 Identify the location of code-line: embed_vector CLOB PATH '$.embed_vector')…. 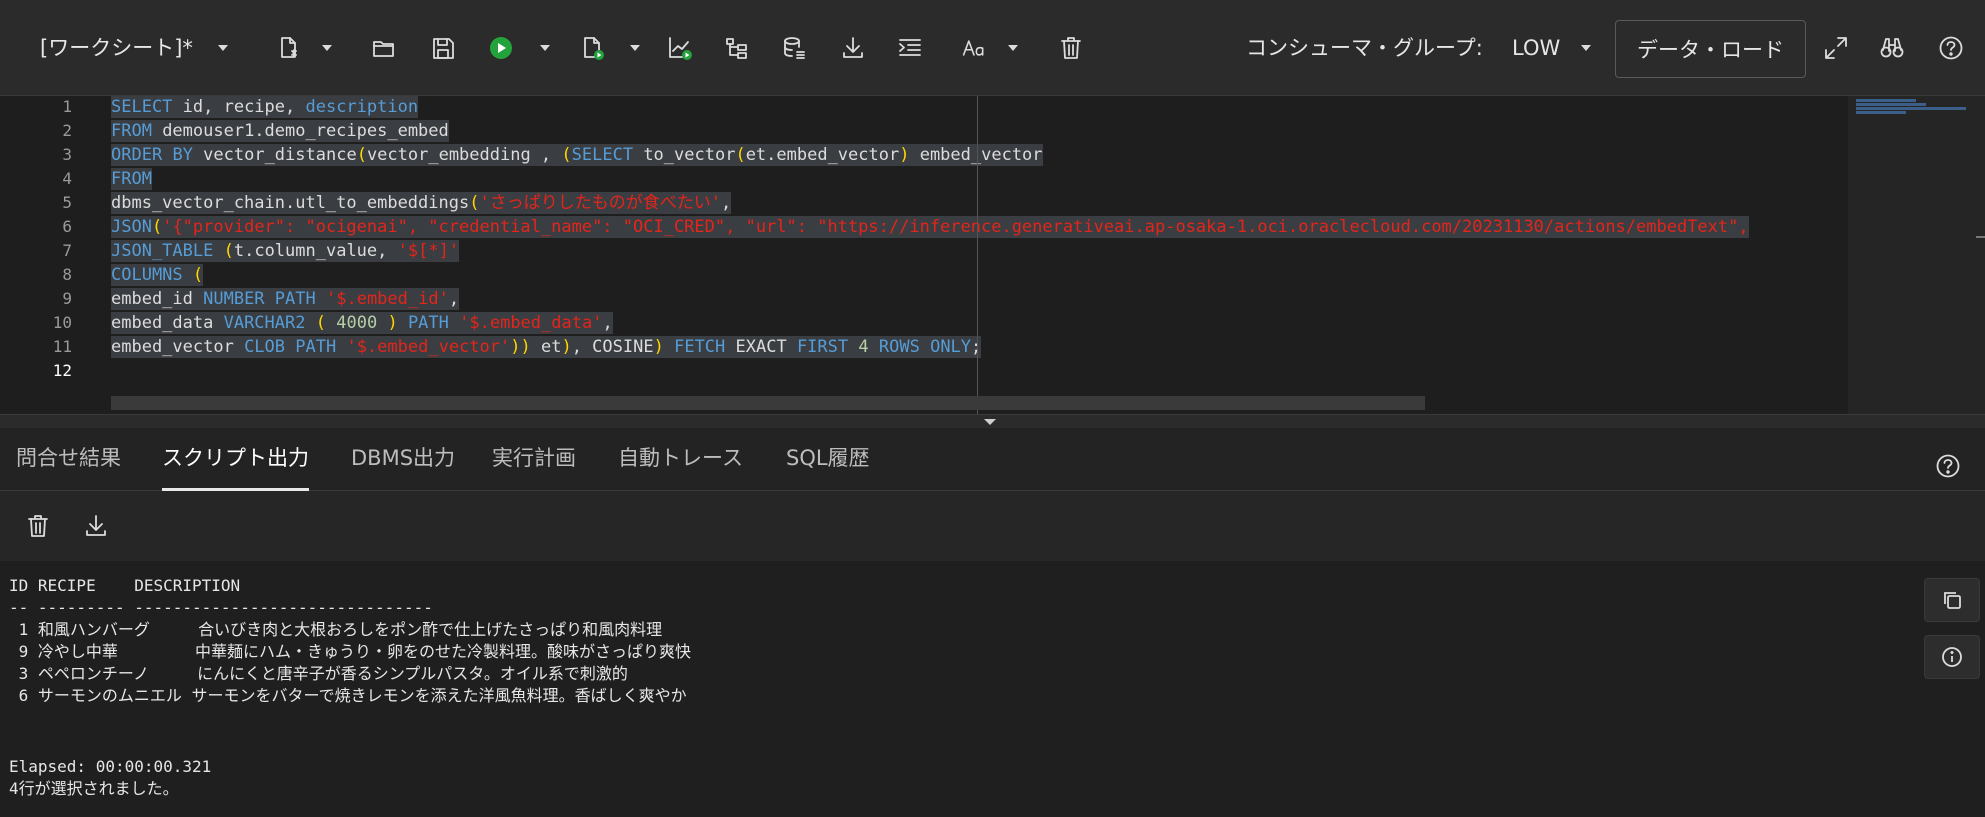
(546, 347).